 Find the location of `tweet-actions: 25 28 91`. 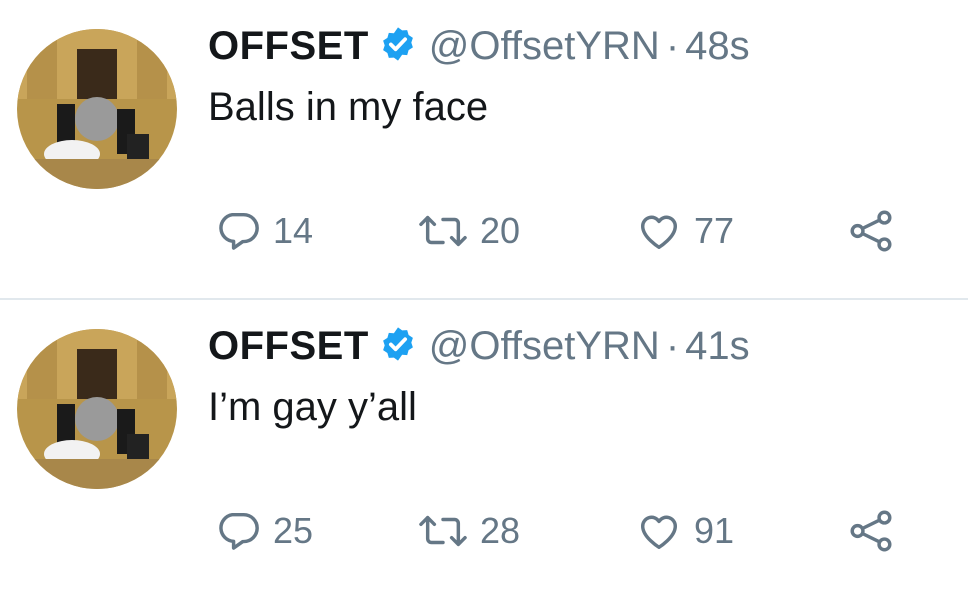

tweet-actions: 25 28 91 is located at coordinates (484, 538).